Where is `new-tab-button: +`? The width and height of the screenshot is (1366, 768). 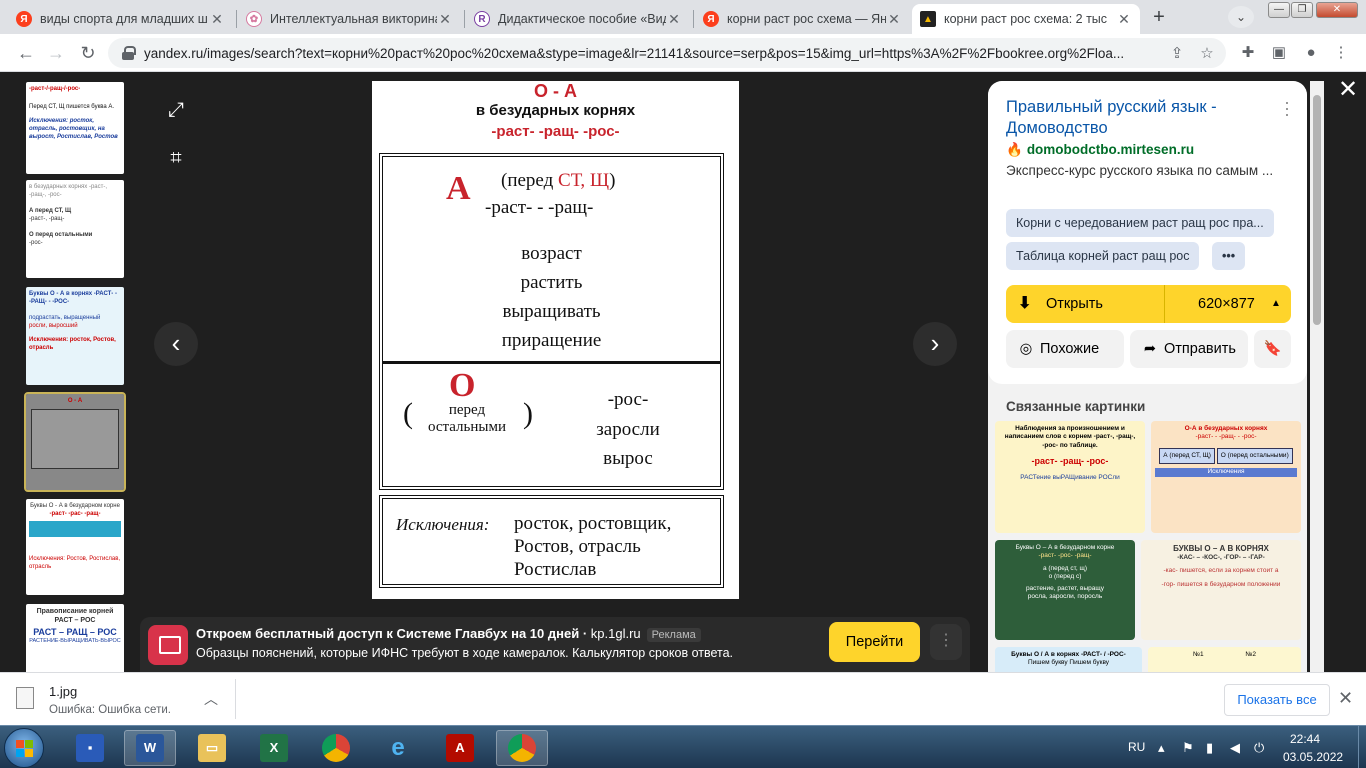 new-tab-button: + is located at coordinates (1159, 18).